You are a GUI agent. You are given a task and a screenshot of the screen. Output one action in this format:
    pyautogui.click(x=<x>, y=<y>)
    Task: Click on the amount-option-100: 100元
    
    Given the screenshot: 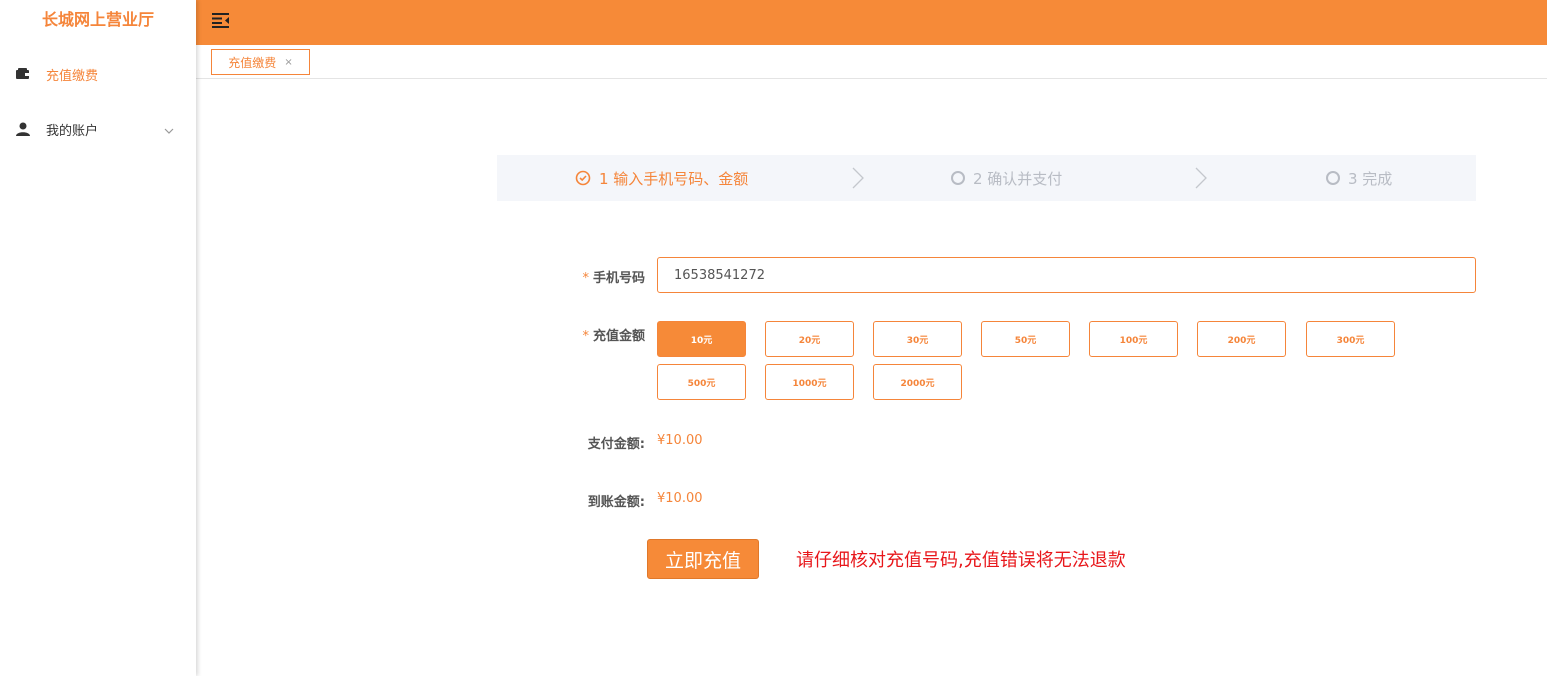 What is the action you would take?
    pyautogui.click(x=1133, y=339)
    